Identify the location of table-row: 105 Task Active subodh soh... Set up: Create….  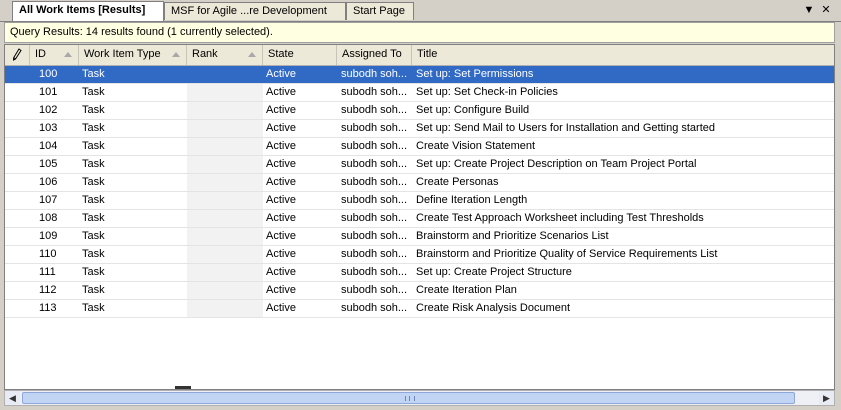
(419, 165).